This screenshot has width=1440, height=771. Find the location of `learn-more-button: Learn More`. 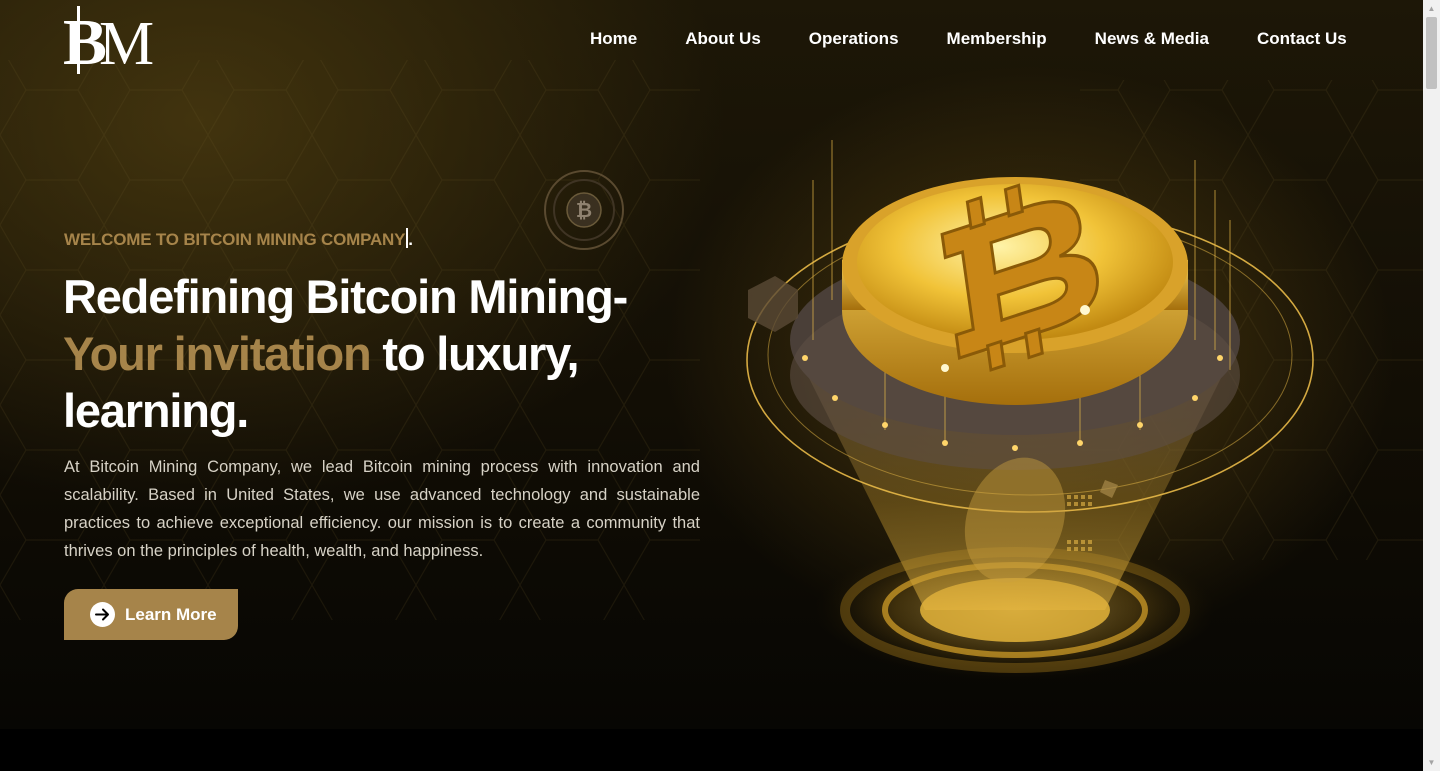

learn-more-button: Learn More is located at coordinates (151, 614).